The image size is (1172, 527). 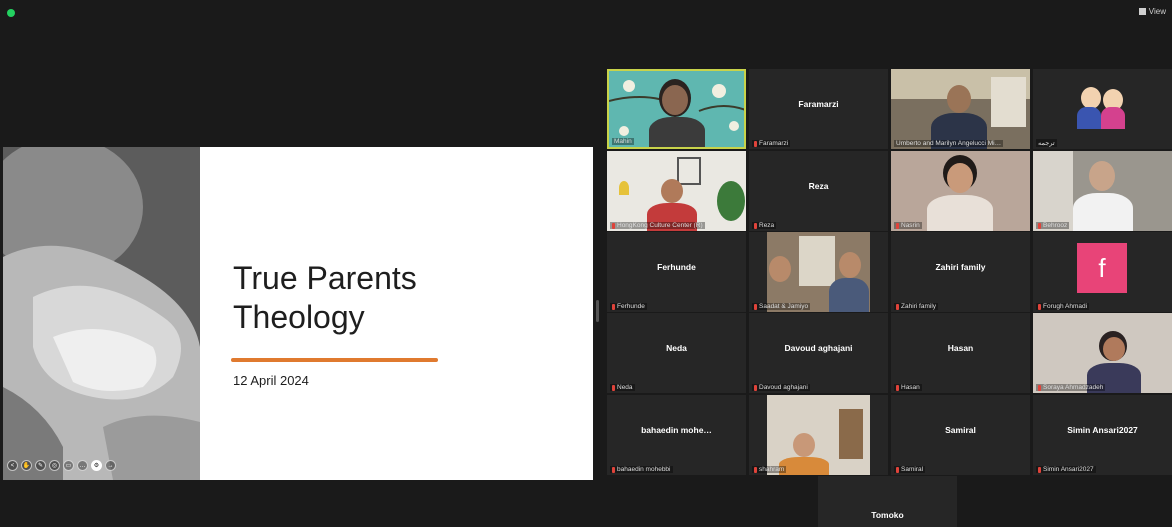 I want to click on participant-tile: Davoud aghajani Davoud aghajani, so click(x=818, y=353).